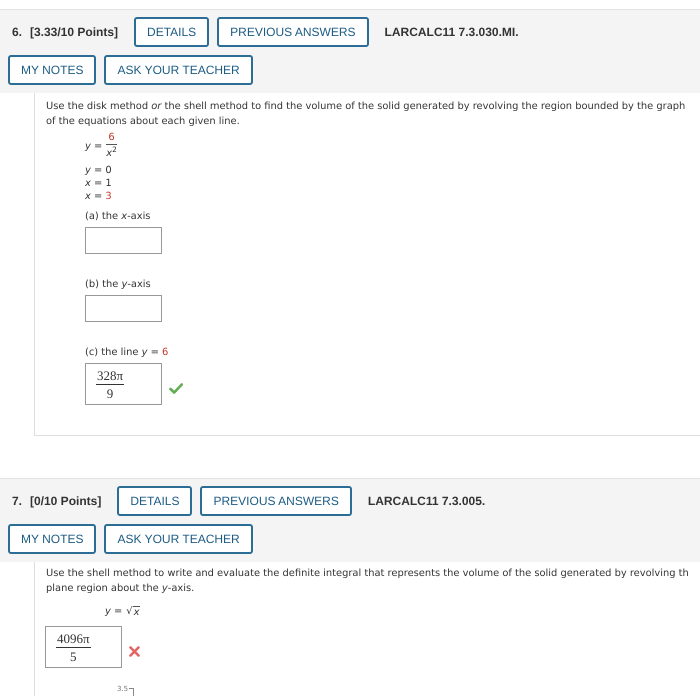  What do you see at coordinates (99, 170) in the screenshot?
I see `equation: y = 0` at bounding box center [99, 170].